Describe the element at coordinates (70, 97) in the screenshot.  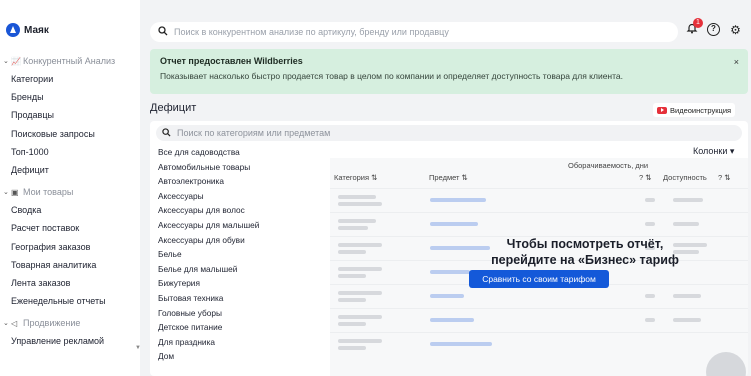
I see `sidebar-item-brands: Бренды` at that location.